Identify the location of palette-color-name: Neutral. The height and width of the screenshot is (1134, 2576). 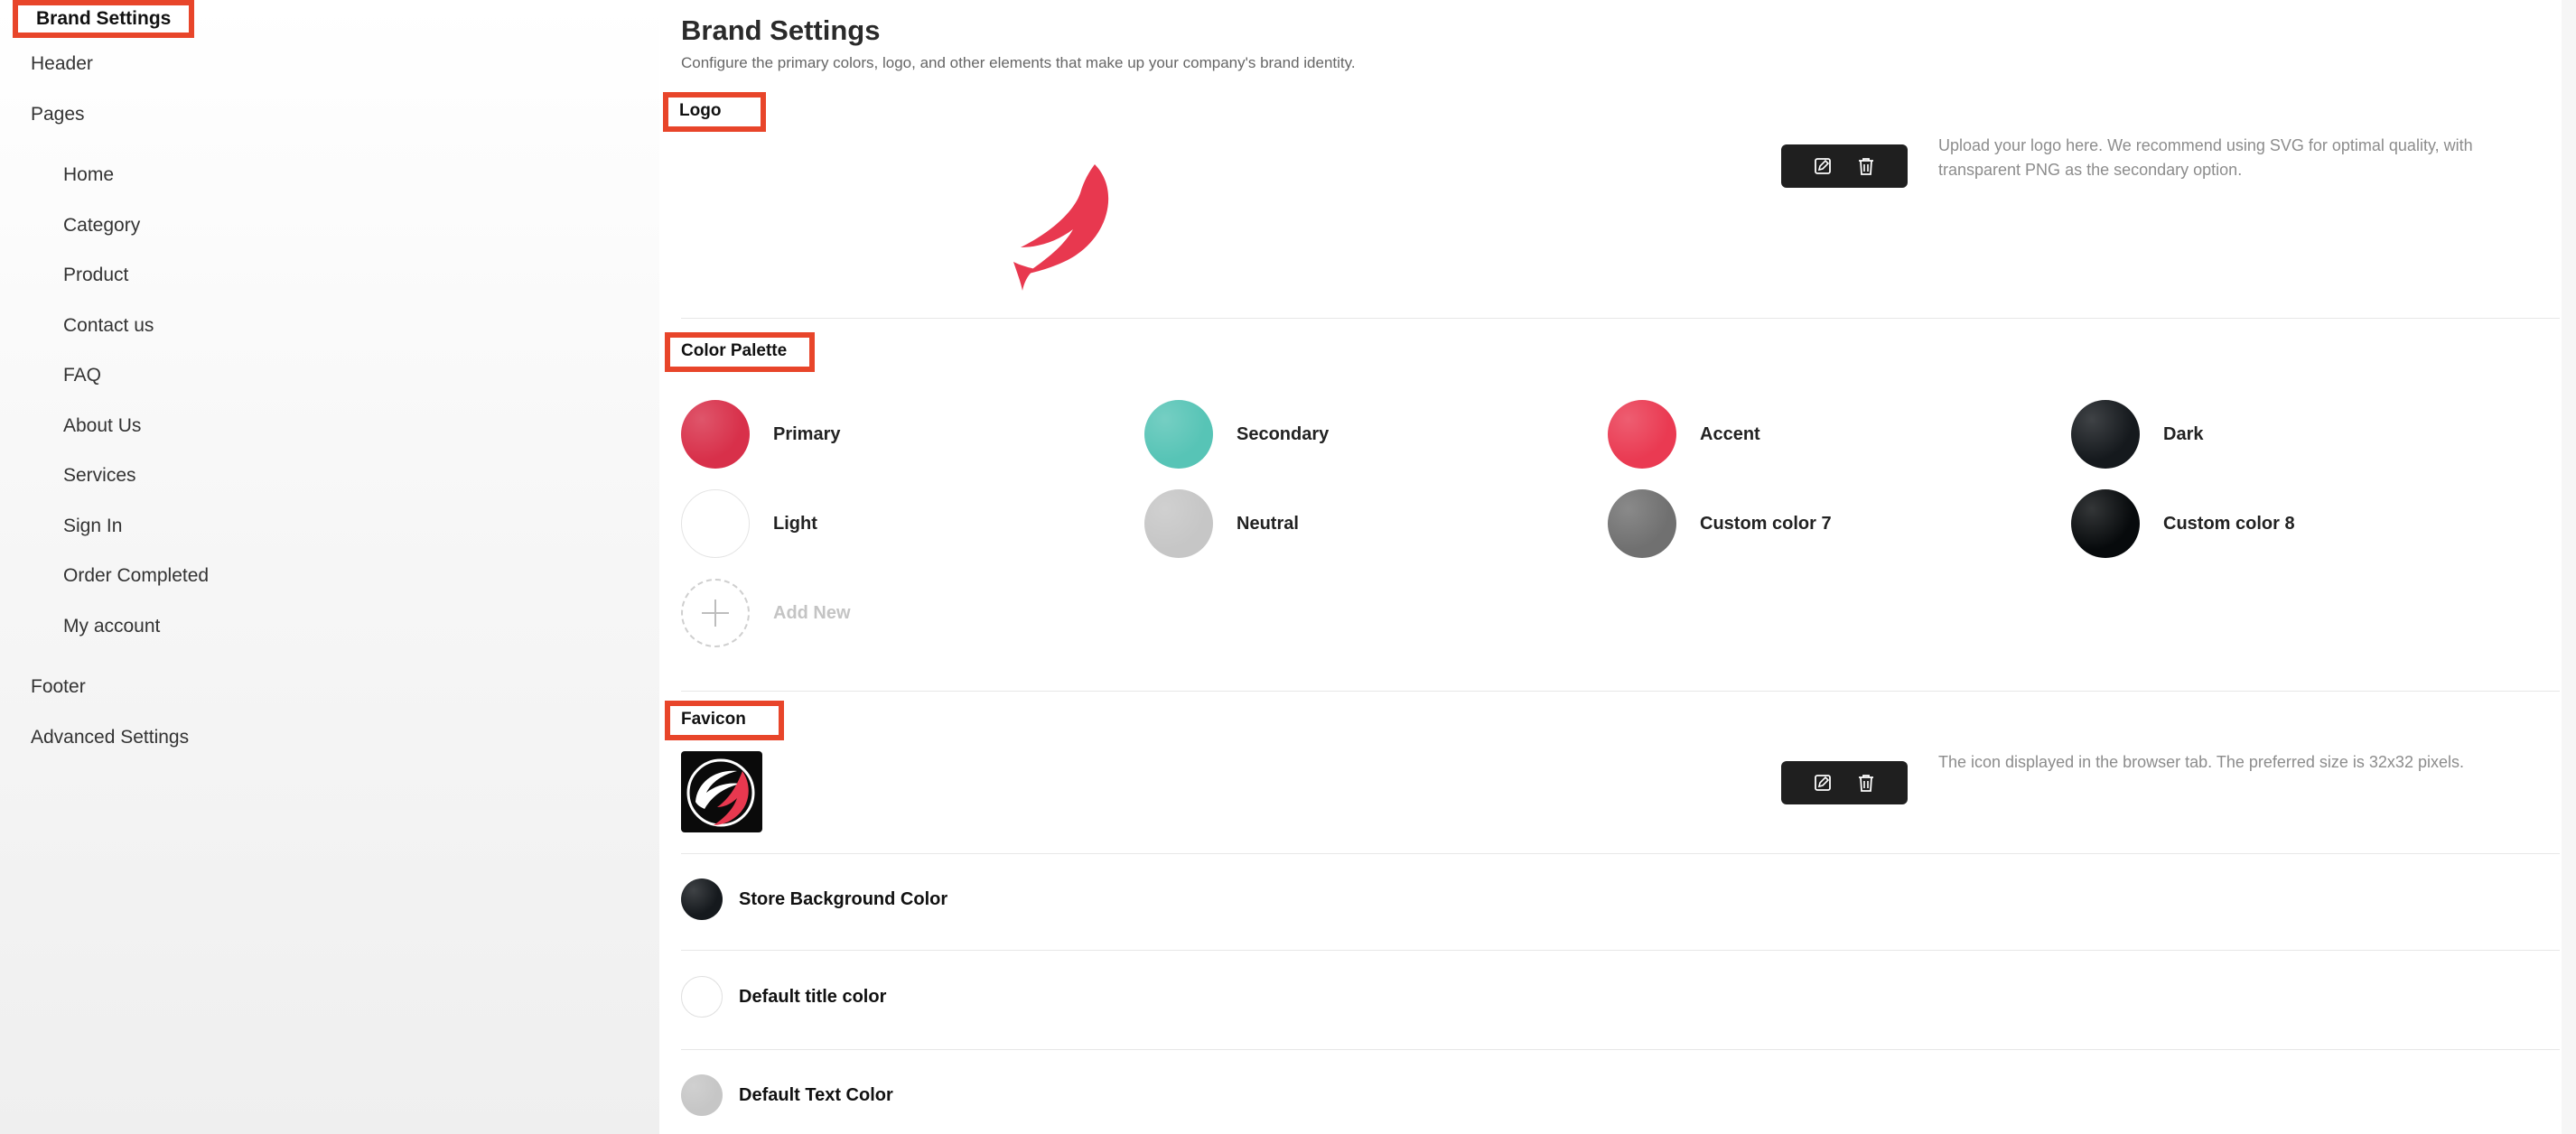
(1268, 523).